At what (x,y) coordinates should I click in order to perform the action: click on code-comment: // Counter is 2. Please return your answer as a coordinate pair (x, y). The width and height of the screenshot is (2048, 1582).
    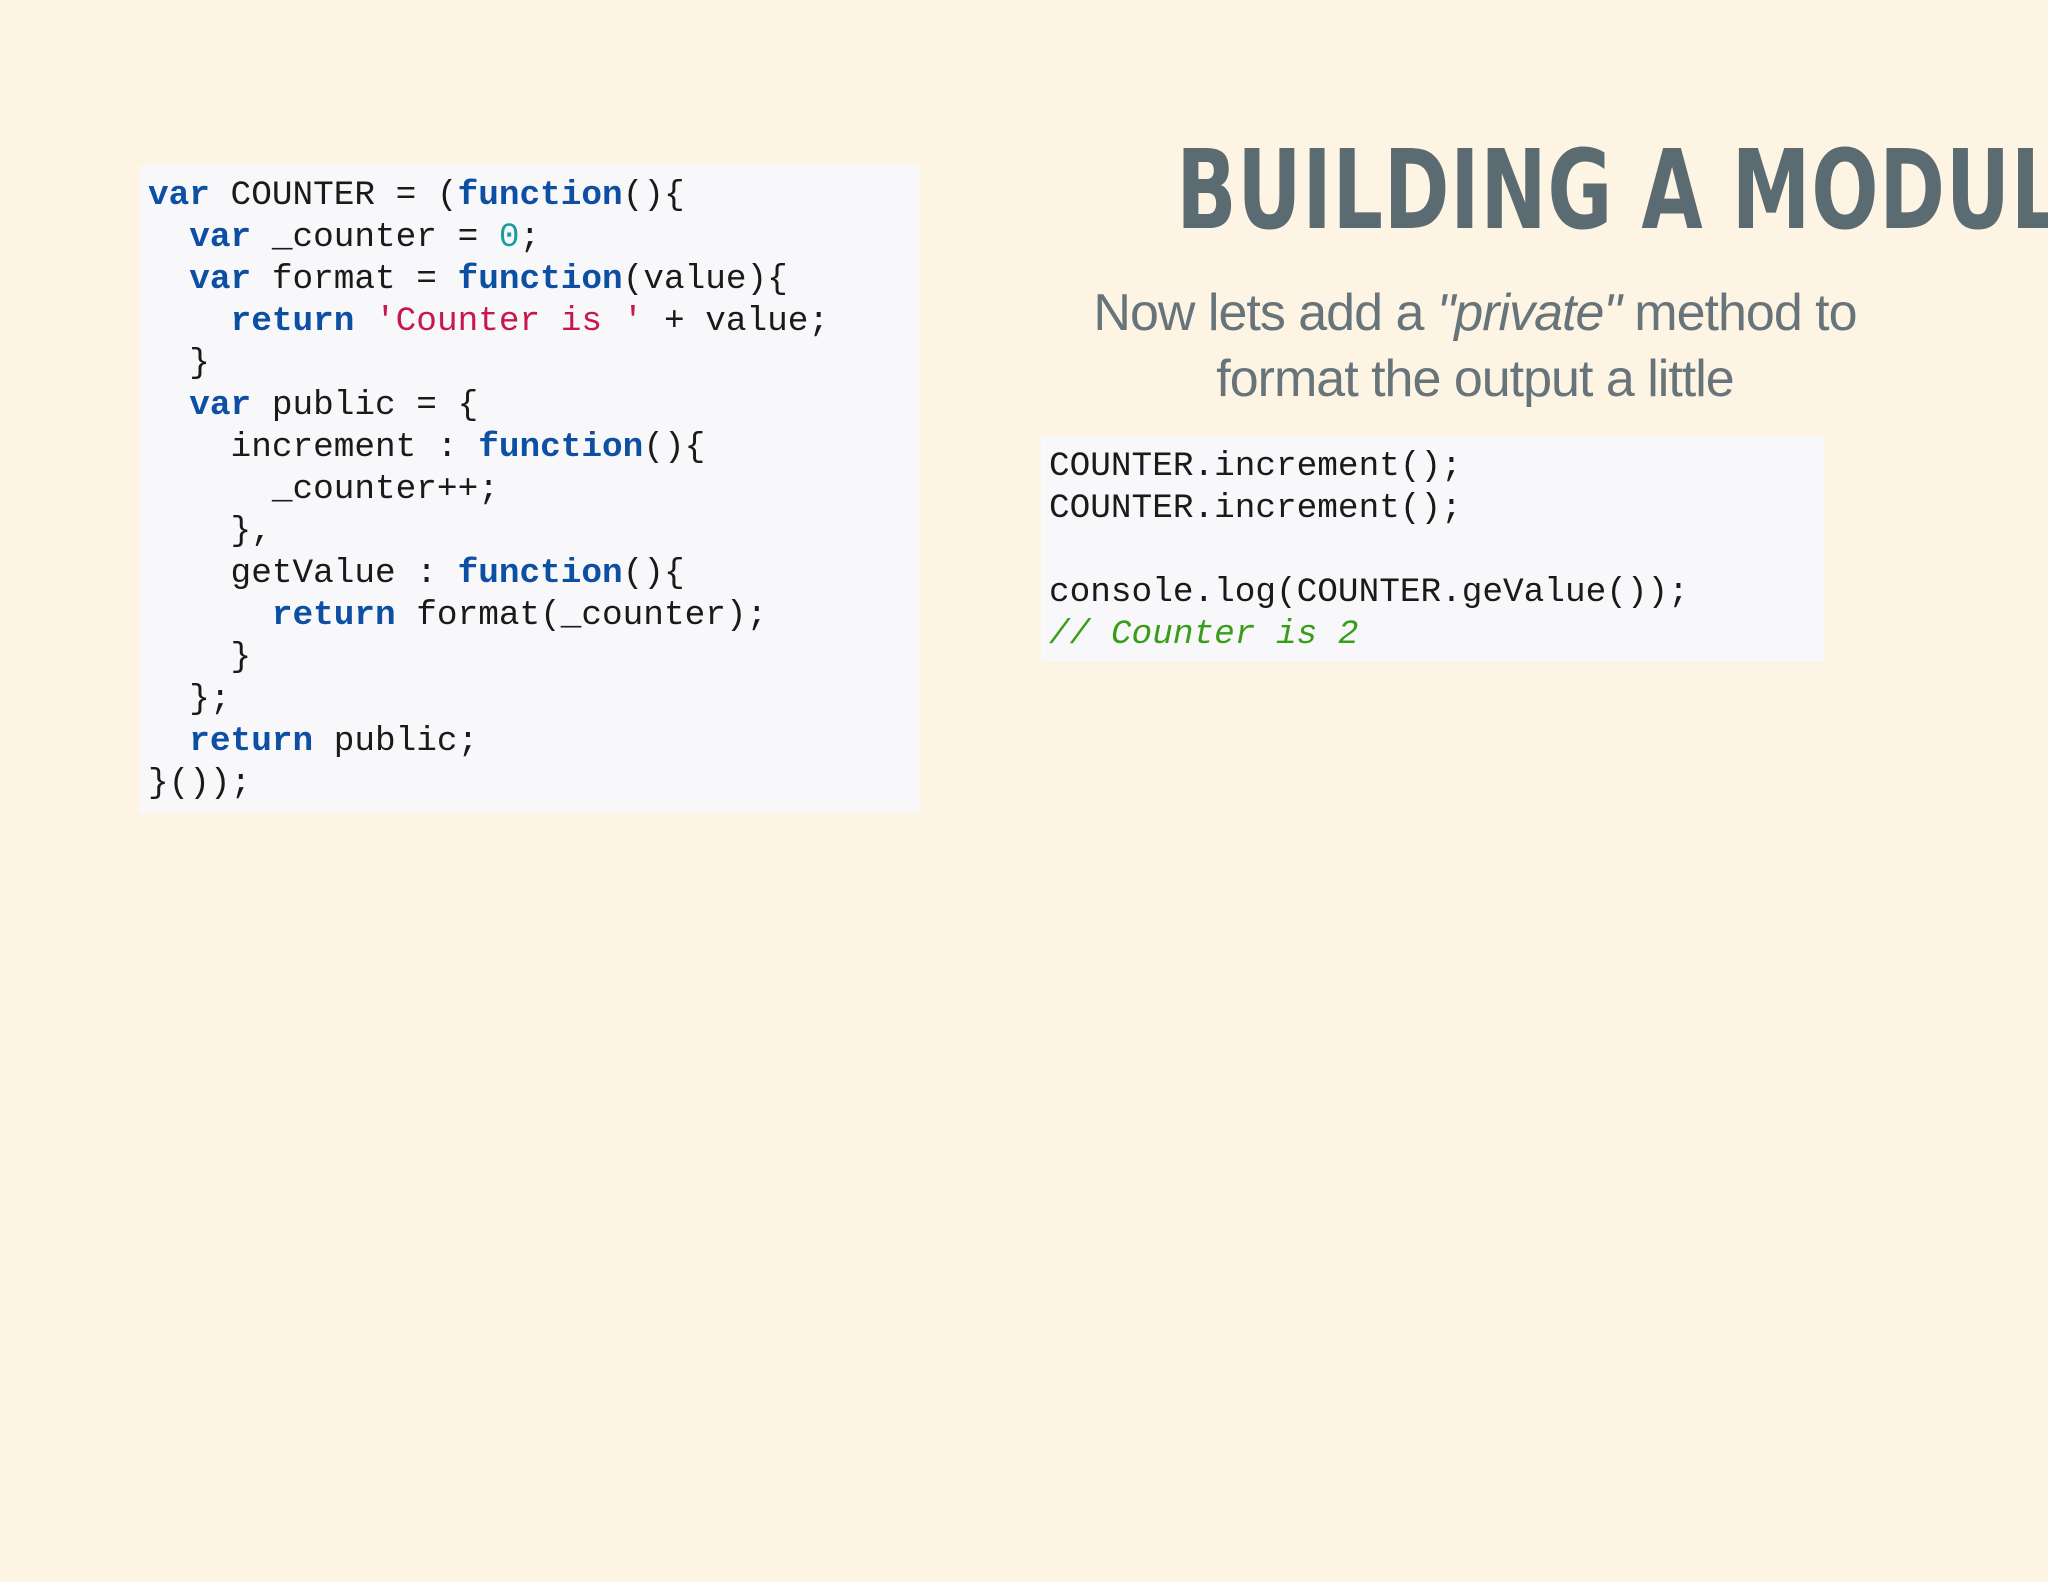
    Looking at the image, I should click on (1204, 634).